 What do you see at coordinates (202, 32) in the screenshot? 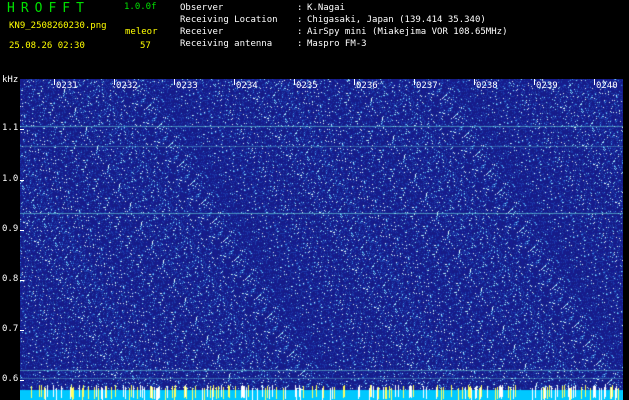
I see `receiver-label: Receiver` at bounding box center [202, 32].